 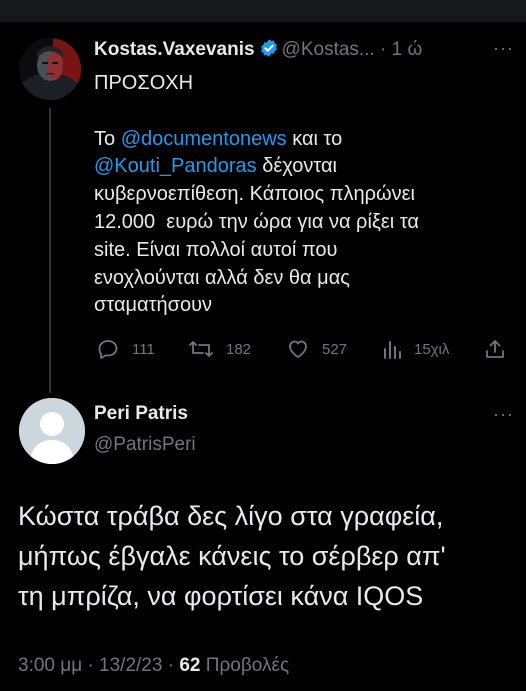 I want to click on tweet-time: 1 ώ, so click(x=407, y=49).